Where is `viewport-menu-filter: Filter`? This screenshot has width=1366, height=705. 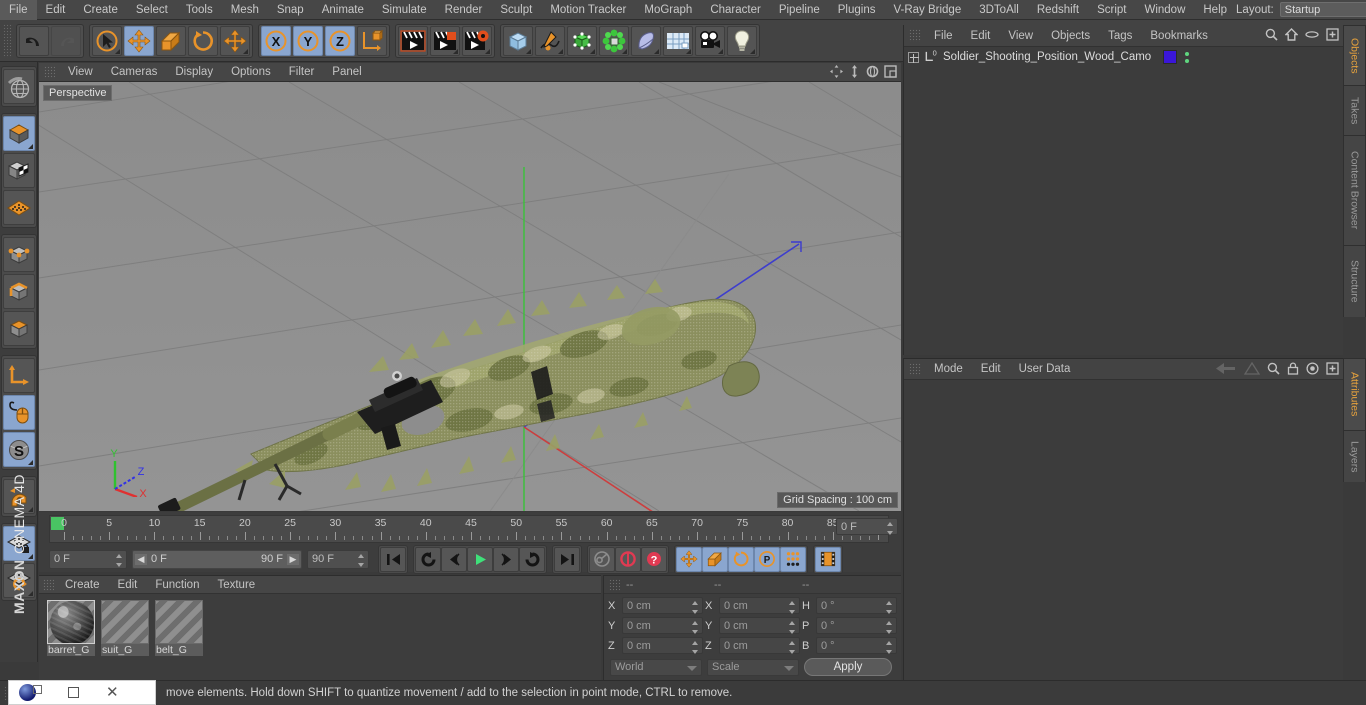 viewport-menu-filter: Filter is located at coordinates (302, 72).